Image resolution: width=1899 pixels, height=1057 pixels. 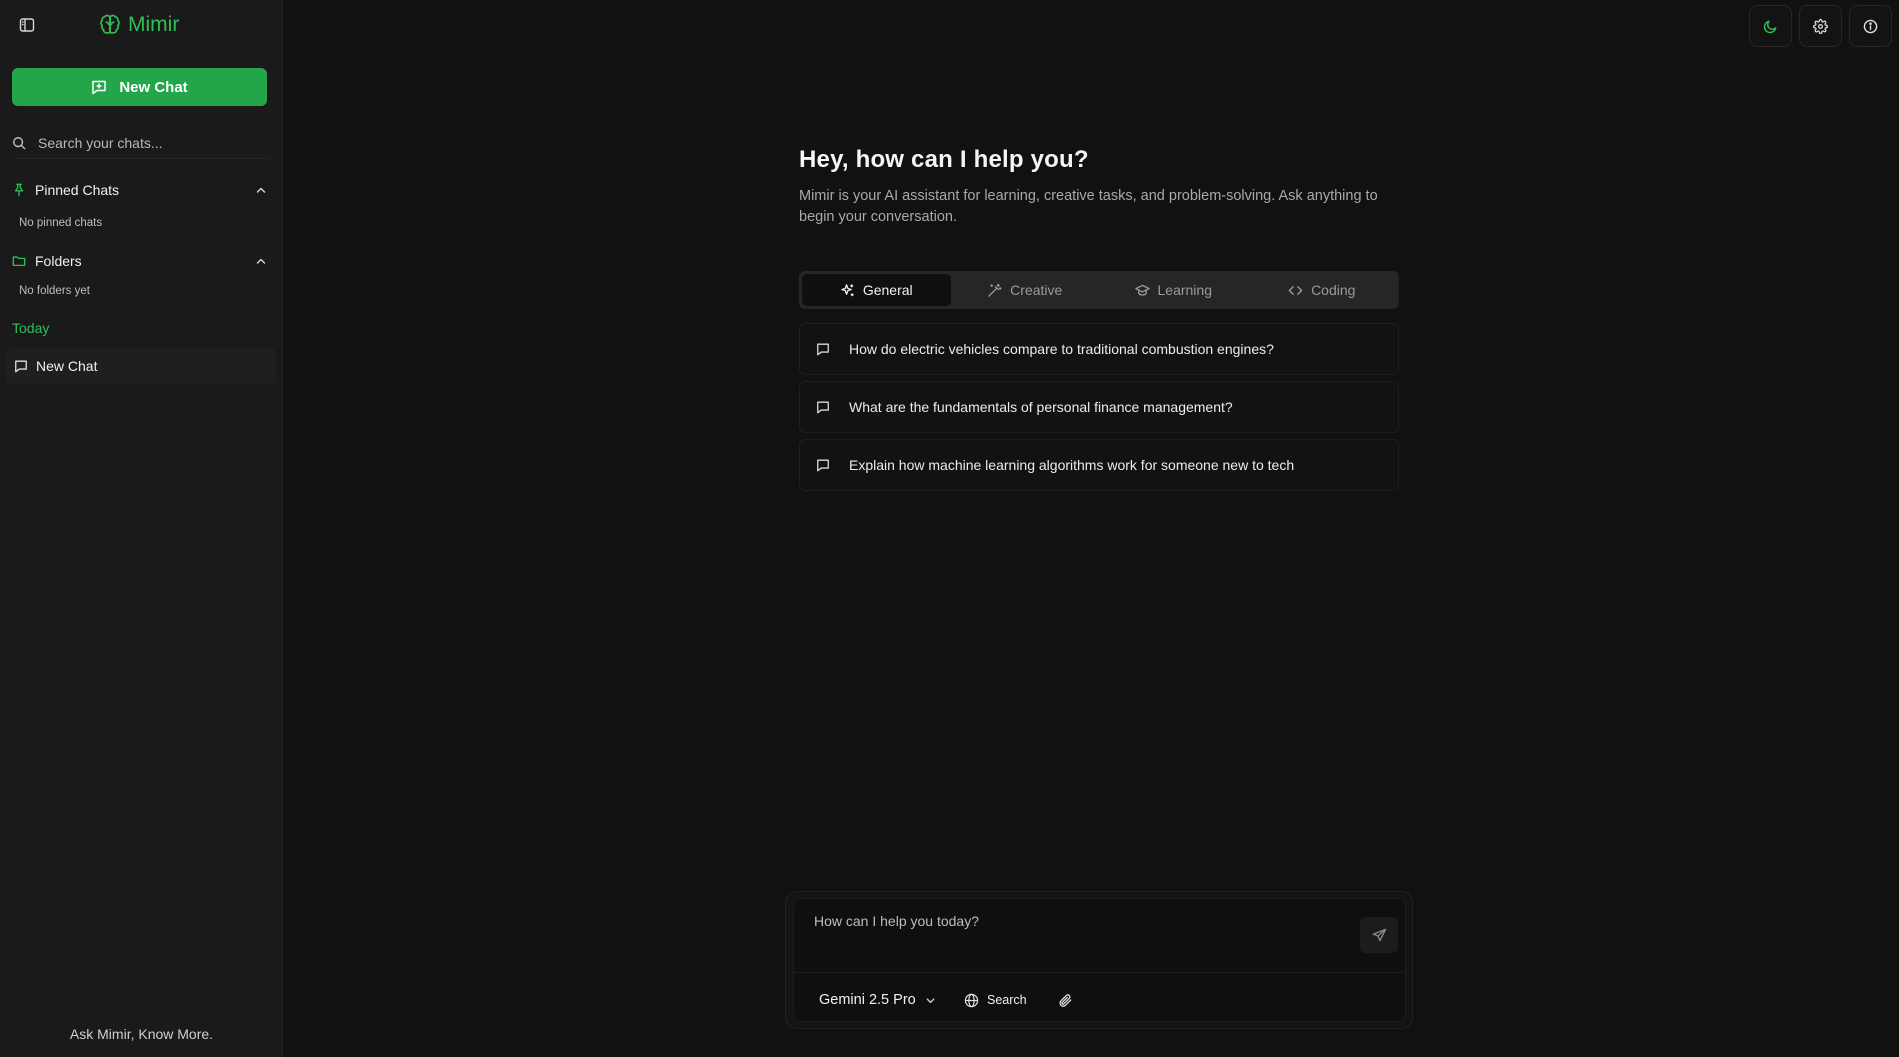 What do you see at coordinates (19, 143) in the screenshot?
I see `search-icon` at bounding box center [19, 143].